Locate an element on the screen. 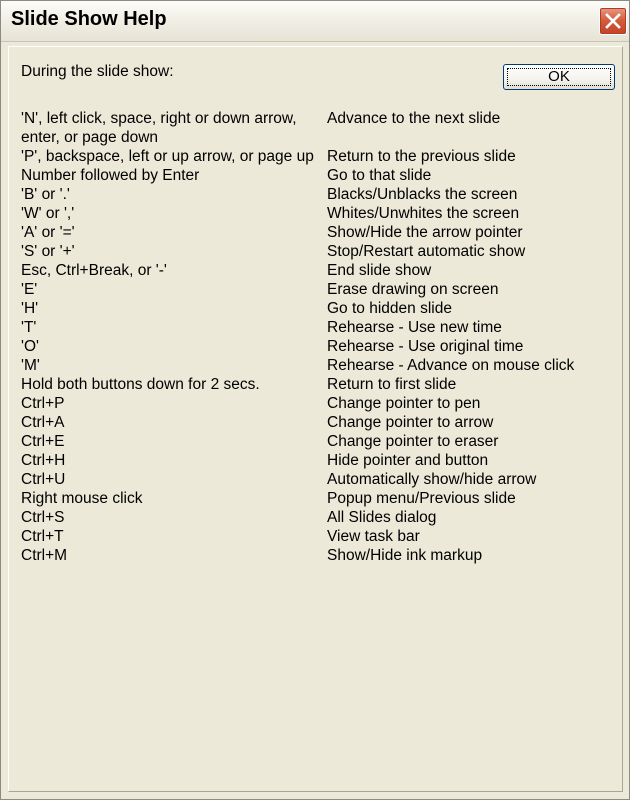  shortcut-key: Right mouse click is located at coordinates (82, 498).